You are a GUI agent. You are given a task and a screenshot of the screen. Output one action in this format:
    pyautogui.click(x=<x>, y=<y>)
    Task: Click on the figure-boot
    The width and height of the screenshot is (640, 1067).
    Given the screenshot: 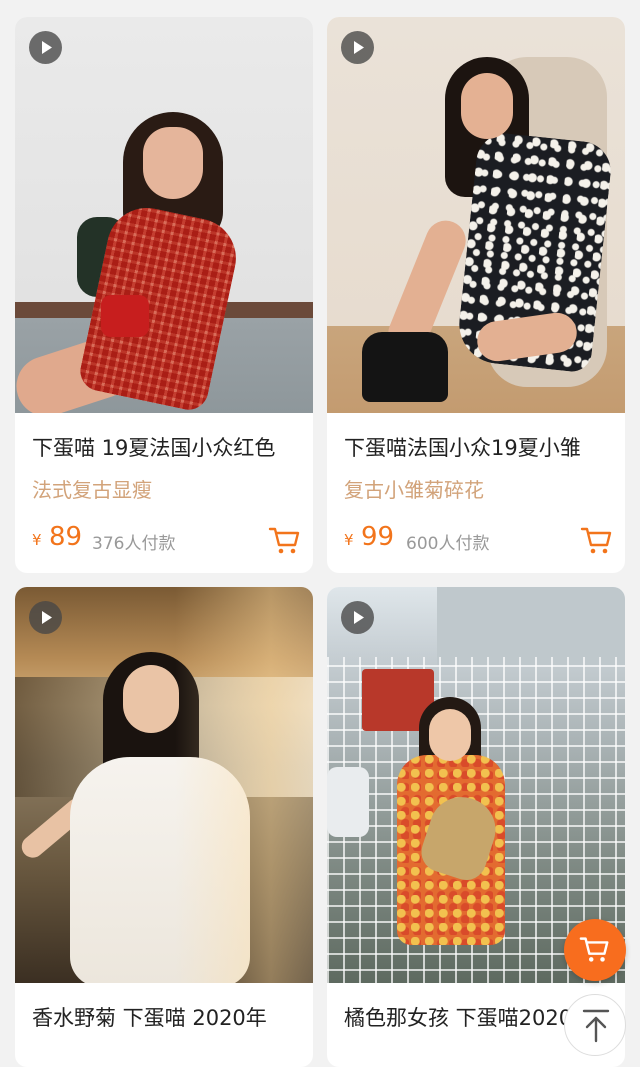 What is the action you would take?
    pyautogui.click(x=405, y=367)
    